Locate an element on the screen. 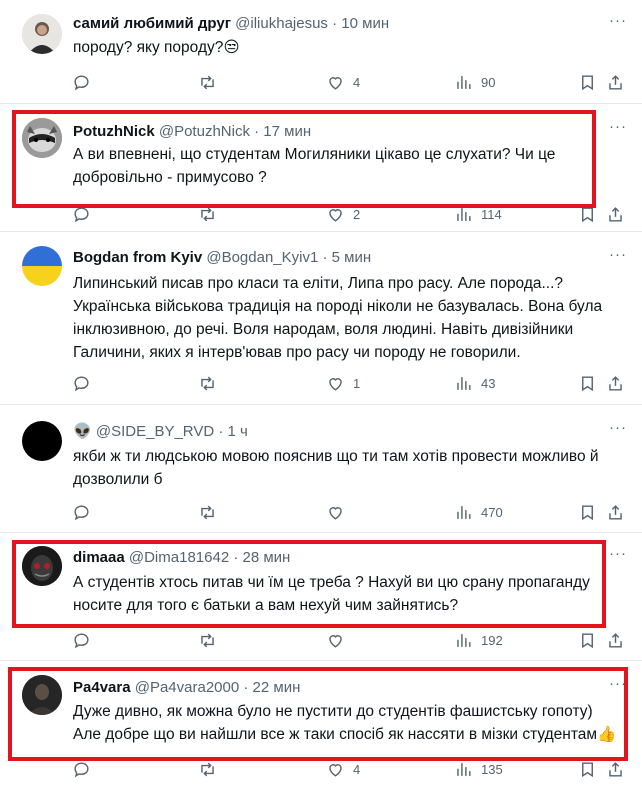 Image resolution: width=642 pixels, height=800 pixels. tweet-text: породу? яку породу?😒 is located at coordinates (156, 47).